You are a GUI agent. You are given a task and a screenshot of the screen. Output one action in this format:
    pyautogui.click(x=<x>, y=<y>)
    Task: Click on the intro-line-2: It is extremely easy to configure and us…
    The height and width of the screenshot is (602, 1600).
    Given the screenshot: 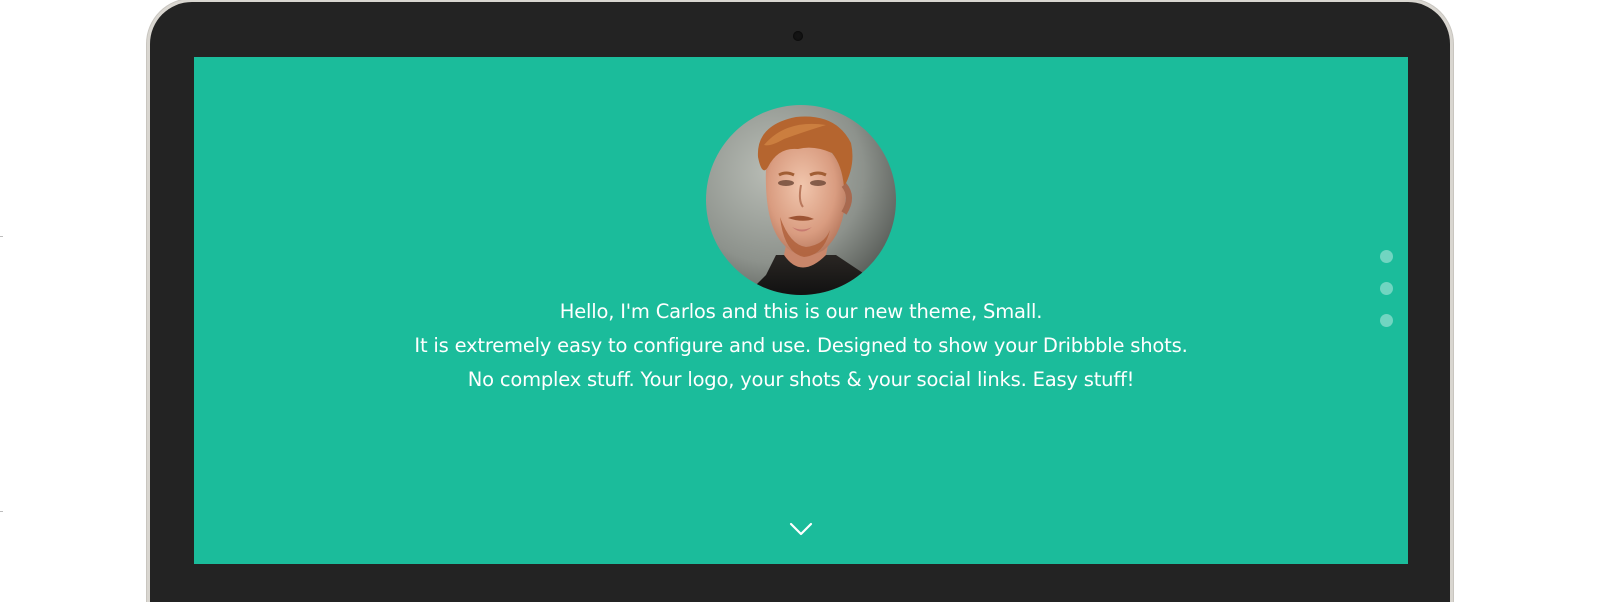 What is the action you would take?
    pyautogui.click(x=801, y=345)
    